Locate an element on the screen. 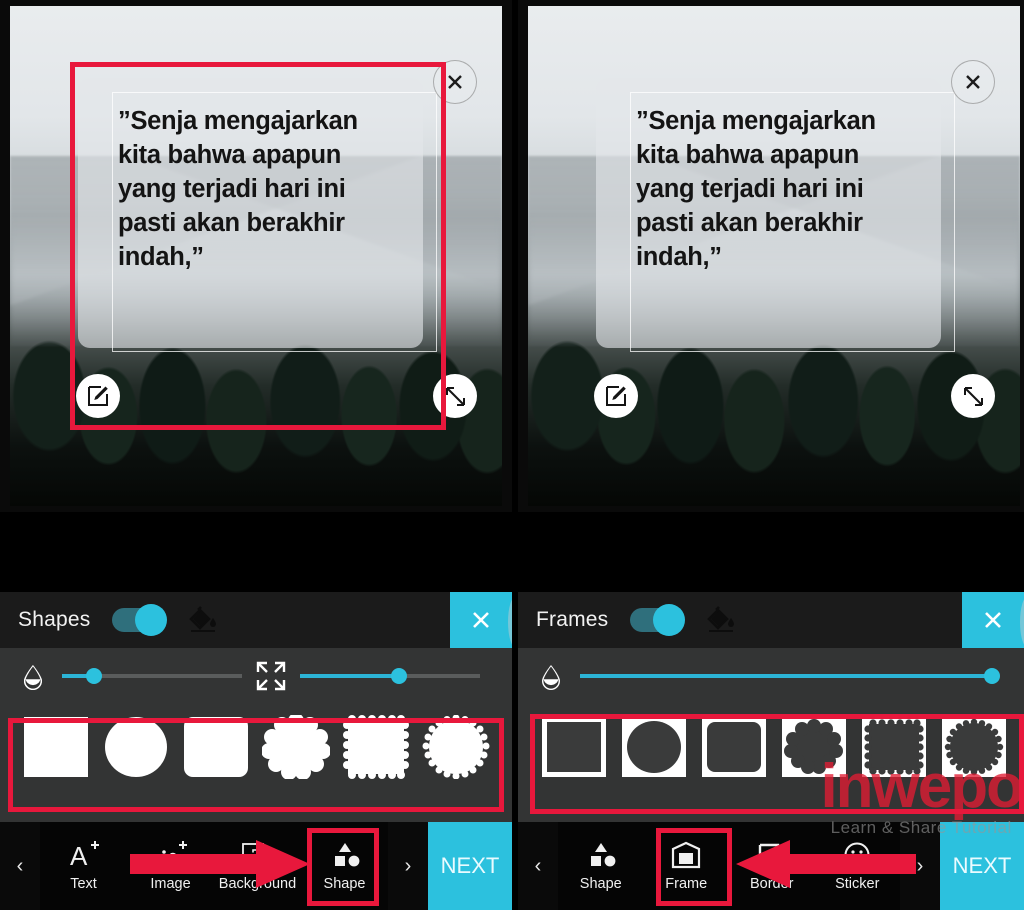 The height and width of the screenshot is (910, 1024). frame-swatch-strip is located at coordinates (771, 747).